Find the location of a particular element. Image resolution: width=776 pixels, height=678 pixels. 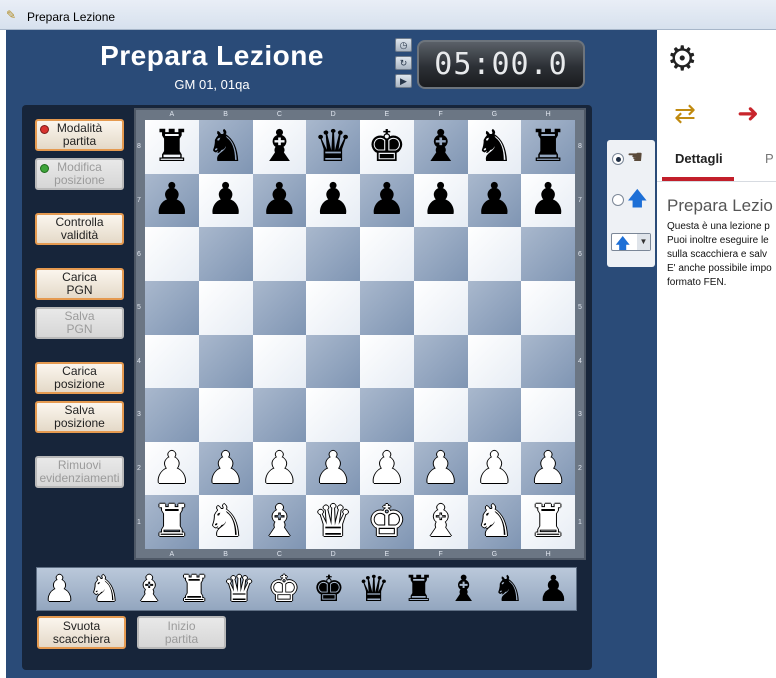

square-b7: ♟ is located at coordinates (225, 200).